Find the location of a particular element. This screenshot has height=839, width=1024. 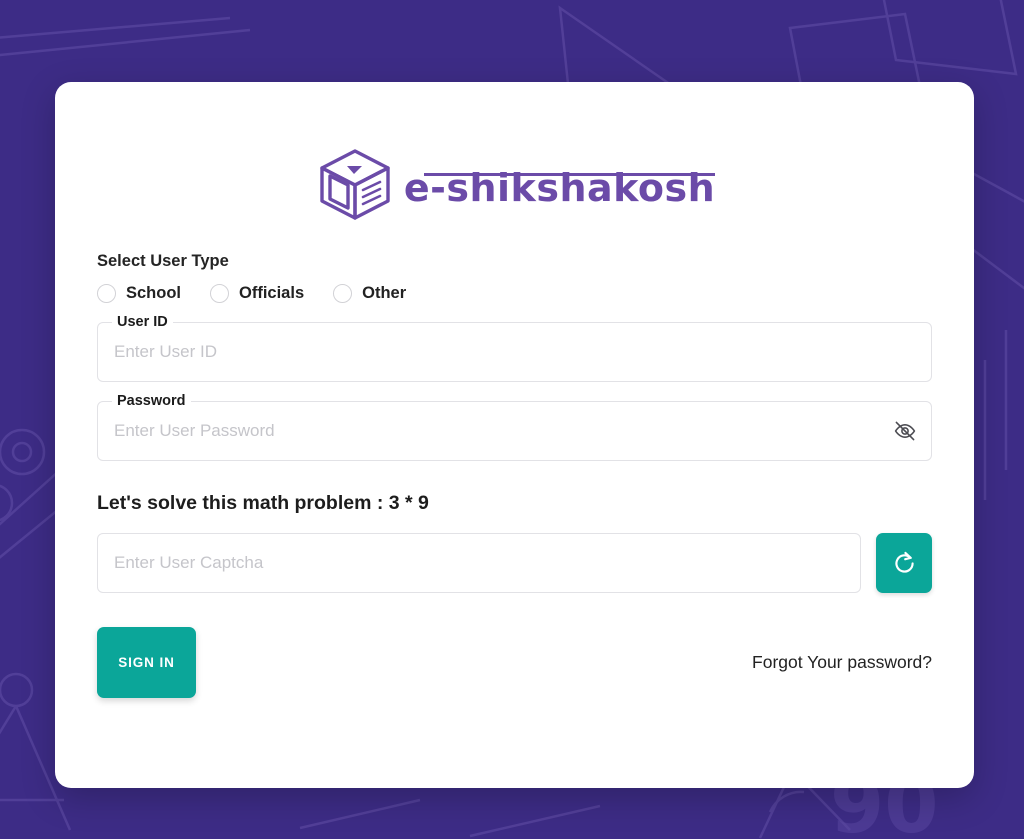

radio-option-officials: Officials is located at coordinates (257, 293).